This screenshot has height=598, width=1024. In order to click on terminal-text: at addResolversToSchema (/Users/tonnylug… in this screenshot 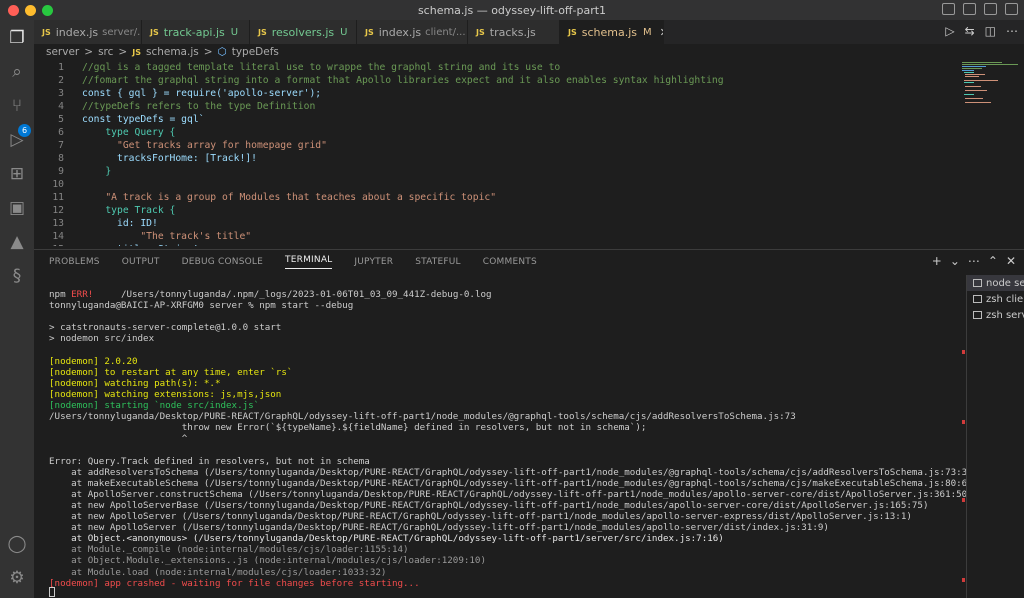, I will do `click(514, 472)`.